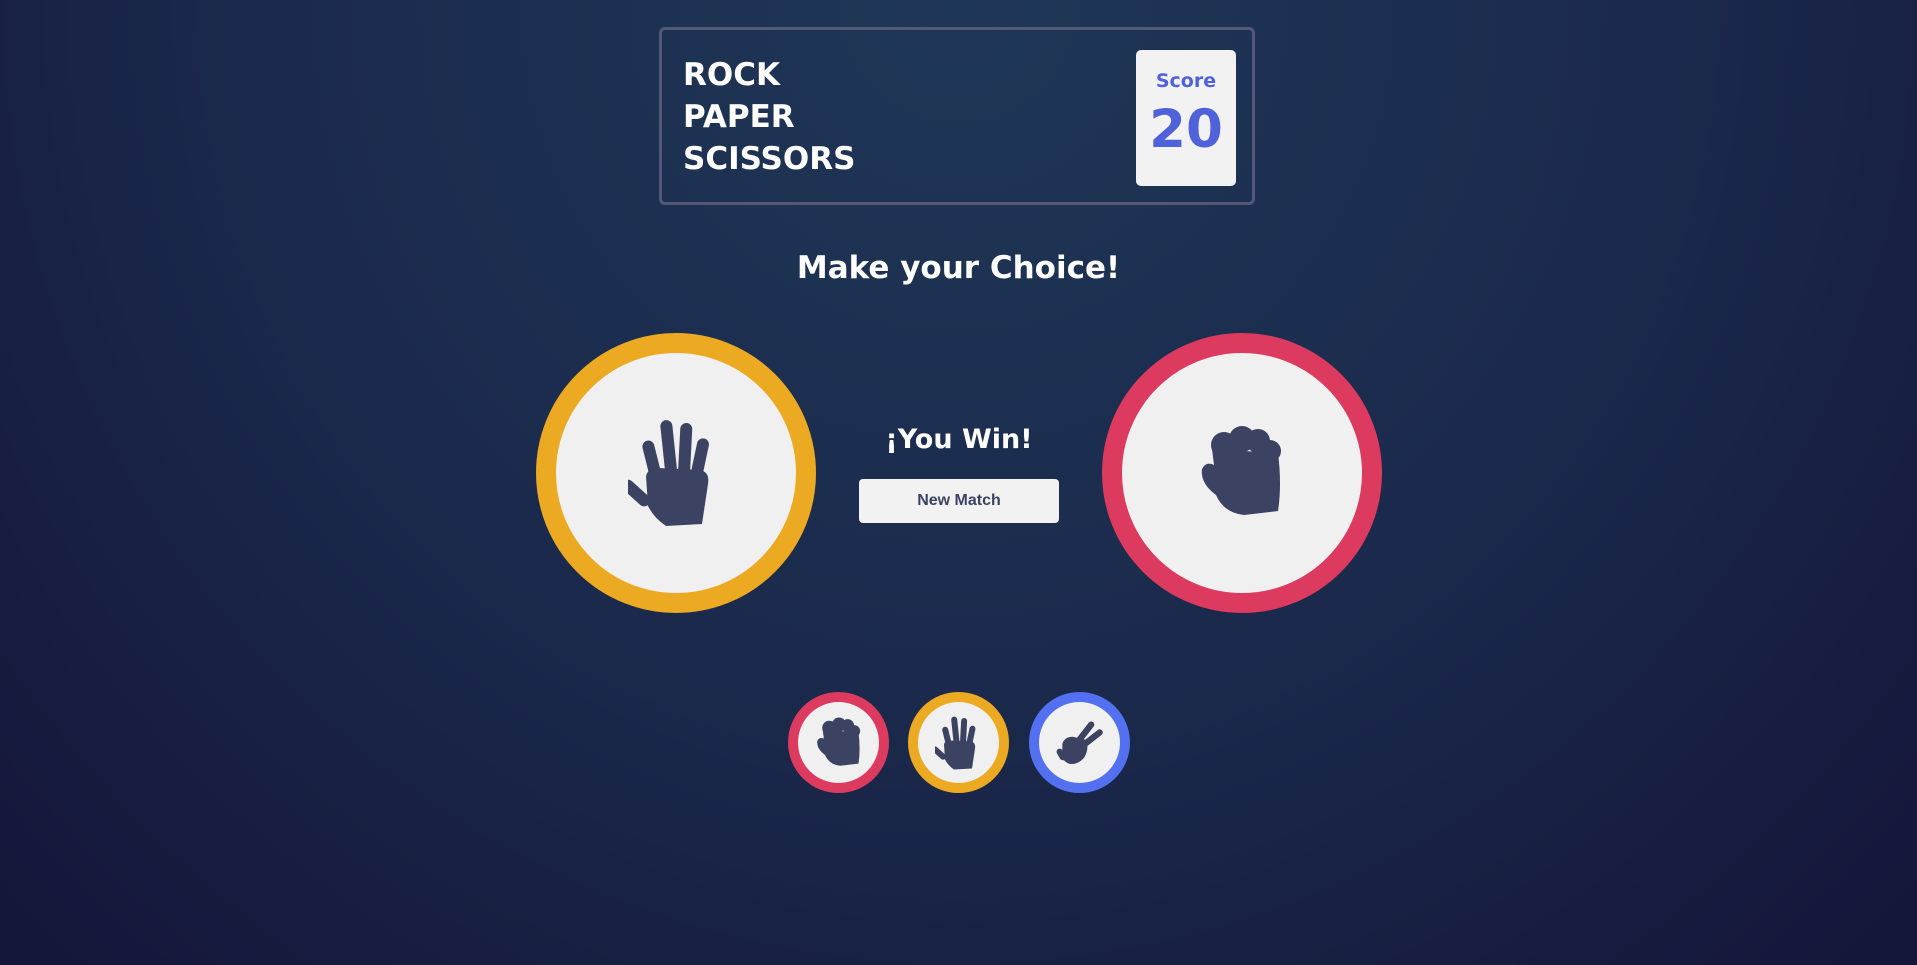 The width and height of the screenshot is (1917, 965). Describe the element at coordinates (959, 439) in the screenshot. I see `result-text: ¡You Win!` at that location.